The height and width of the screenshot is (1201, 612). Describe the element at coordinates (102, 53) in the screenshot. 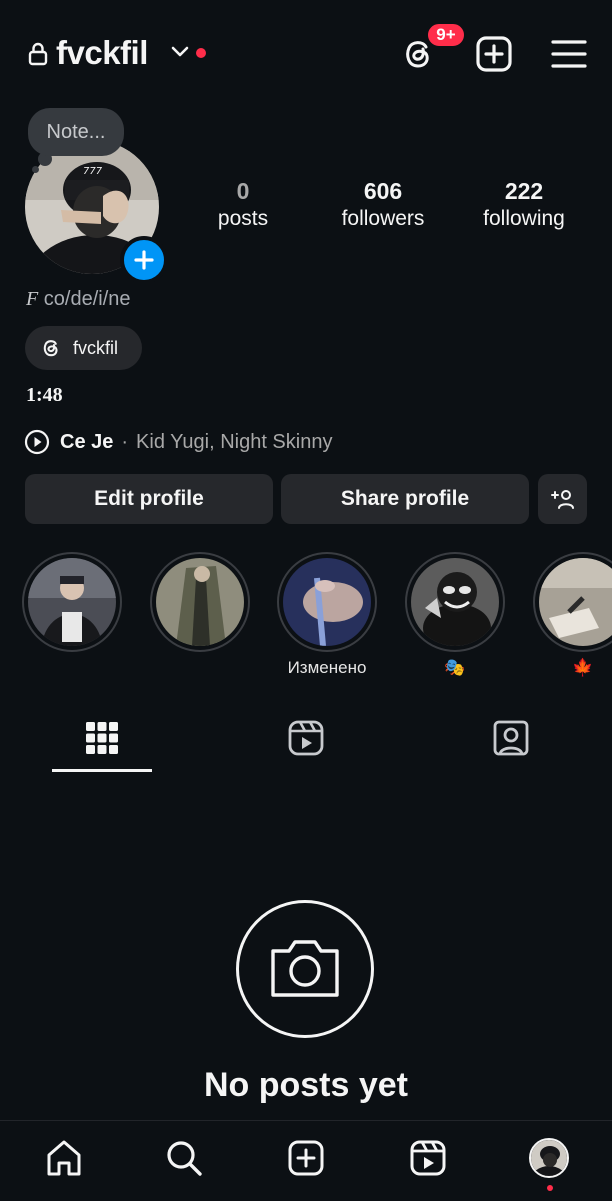

I see `profile-username: fvckfil` at that location.